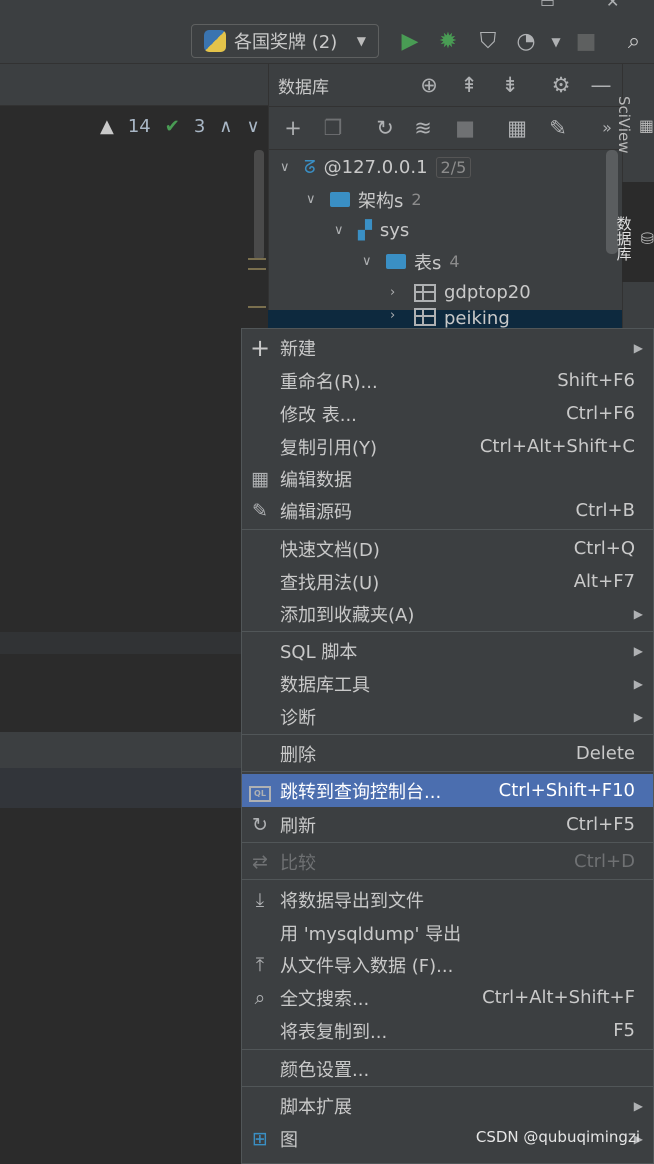 This screenshot has height=1164, width=654. I want to click on profile-dropdown-icon: ▼, so click(556, 42).